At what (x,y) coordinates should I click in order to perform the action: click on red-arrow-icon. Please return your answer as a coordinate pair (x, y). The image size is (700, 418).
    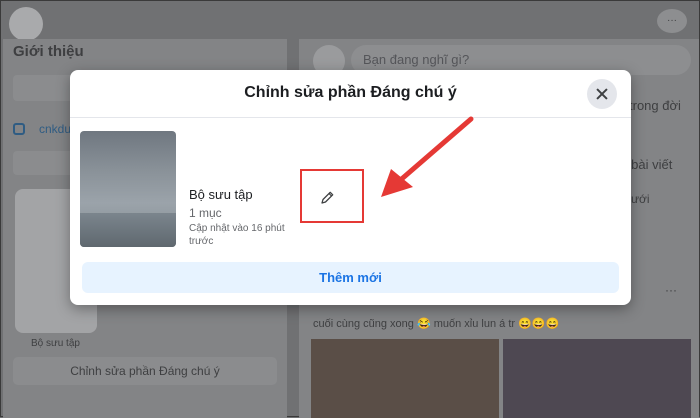
    Looking at the image, I should click on (427, 156).